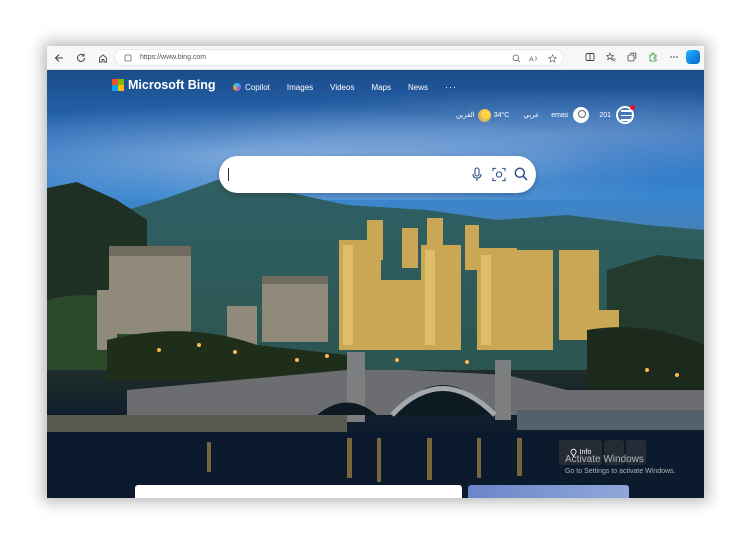 This screenshot has height=544, width=750. I want to click on nav-item-maps: Maps, so click(381, 87).